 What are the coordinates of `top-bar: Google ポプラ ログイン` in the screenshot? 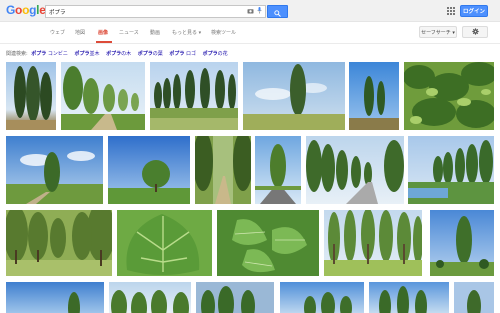 It's located at (250, 11).